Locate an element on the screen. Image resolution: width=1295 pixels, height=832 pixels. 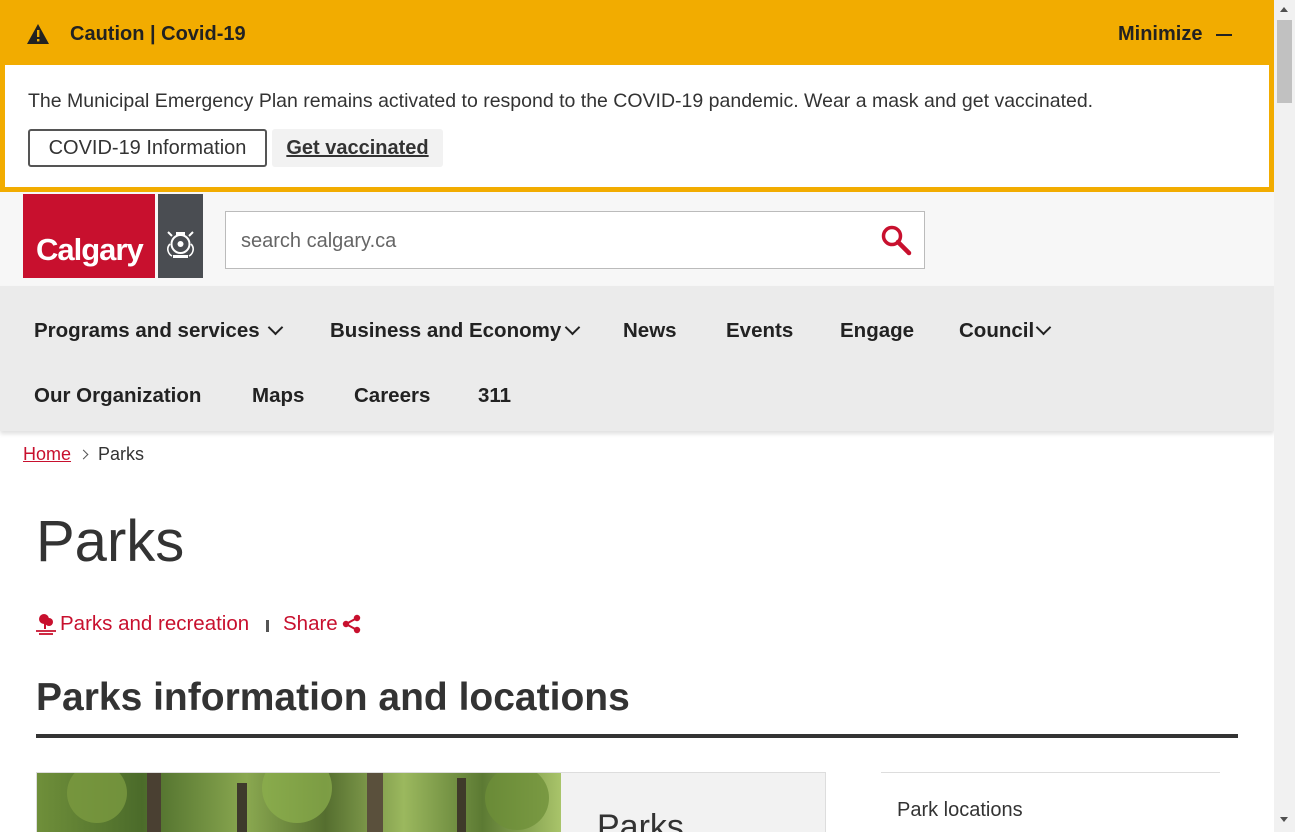
nav-programs-and-services: Programs and services is located at coordinates (158, 331).